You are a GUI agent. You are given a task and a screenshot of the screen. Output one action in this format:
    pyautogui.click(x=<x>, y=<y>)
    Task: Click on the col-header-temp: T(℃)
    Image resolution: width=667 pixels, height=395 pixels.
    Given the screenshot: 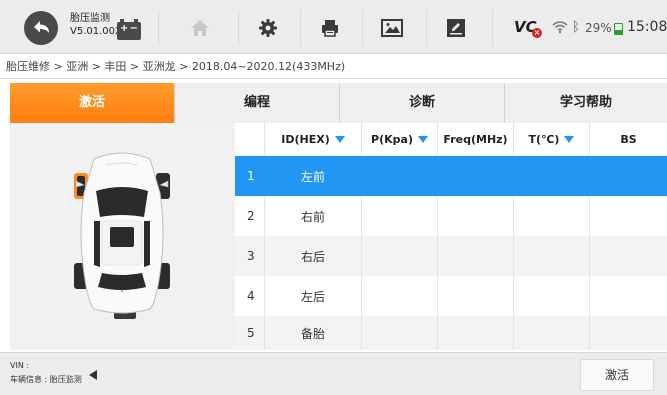 What is the action you would take?
    pyautogui.click(x=552, y=139)
    